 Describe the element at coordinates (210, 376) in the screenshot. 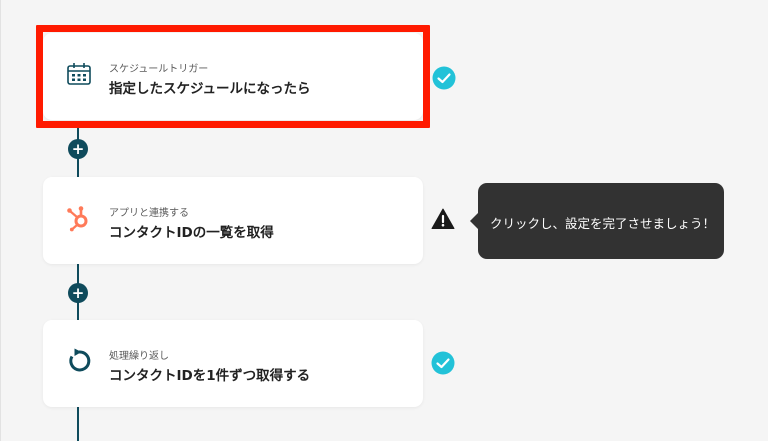

I see `step-title: コンタクトIDを1件ずつ取得する` at that location.